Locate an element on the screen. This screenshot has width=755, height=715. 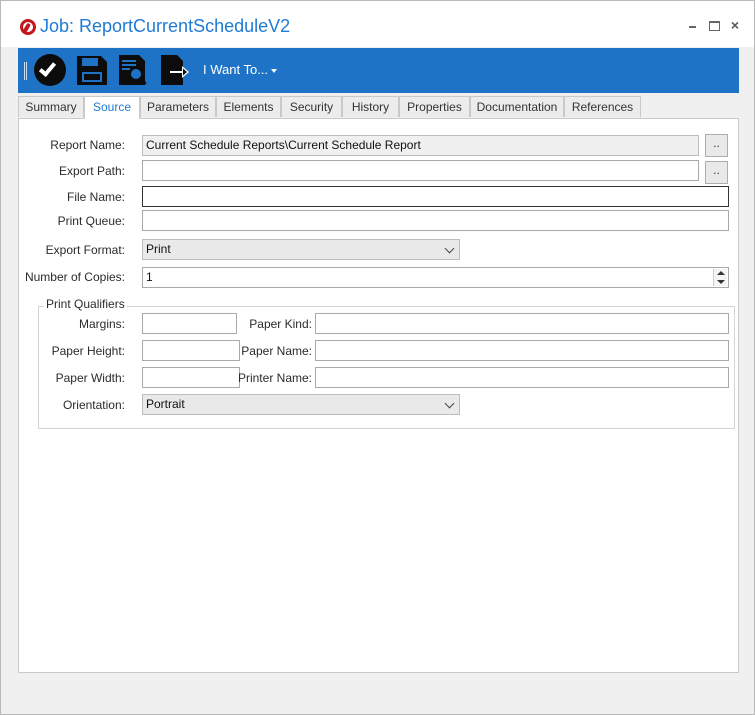
orientation-select: Portrait is located at coordinates (301, 404).